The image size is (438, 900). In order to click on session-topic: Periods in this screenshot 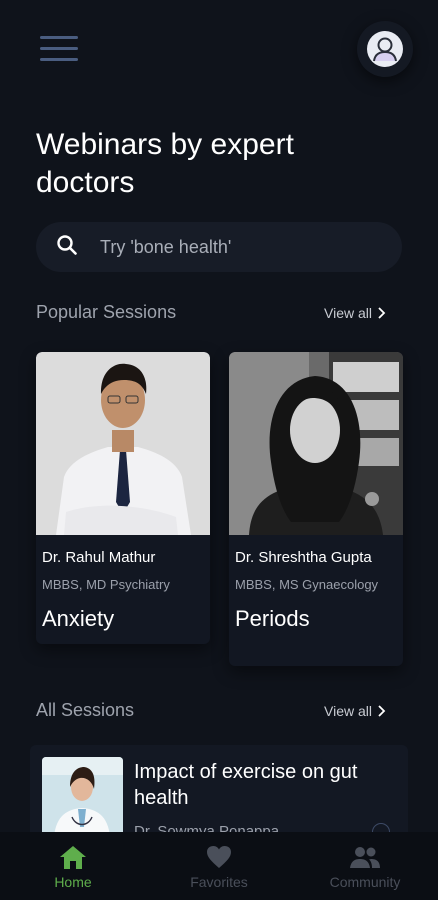, I will do `click(272, 618)`.